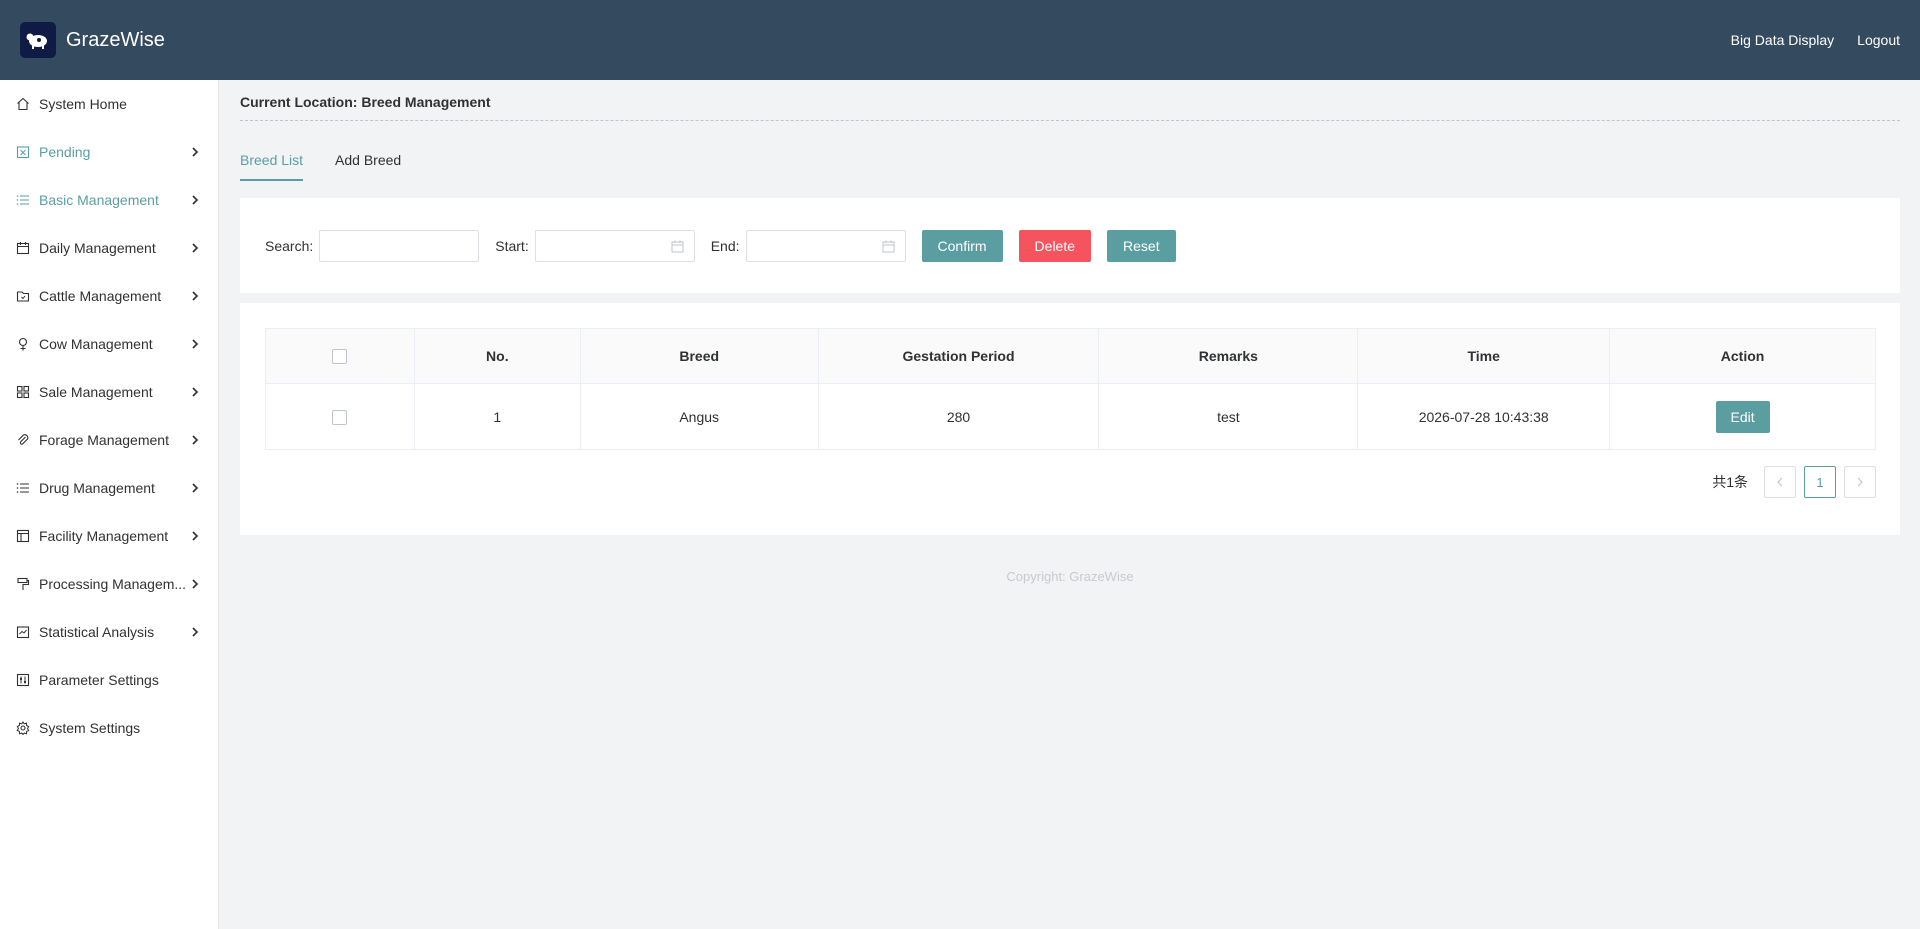 The image size is (1920, 929). What do you see at coordinates (99, 680) in the screenshot?
I see `sidebar-item-label: Parameter Settings` at bounding box center [99, 680].